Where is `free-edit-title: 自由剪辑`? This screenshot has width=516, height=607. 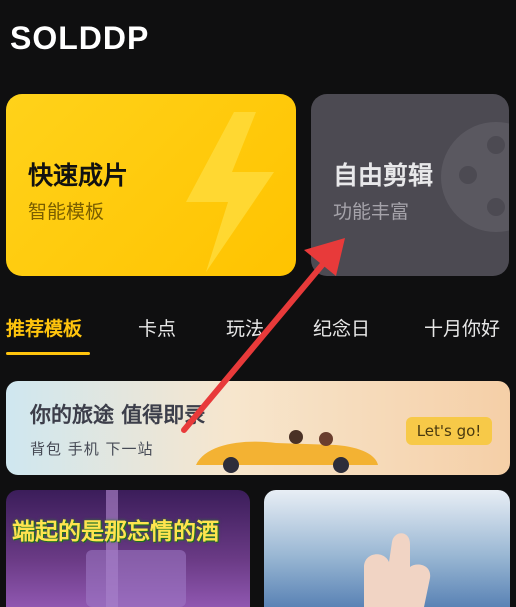
free-edit-title: 自由剪辑 is located at coordinates (383, 175).